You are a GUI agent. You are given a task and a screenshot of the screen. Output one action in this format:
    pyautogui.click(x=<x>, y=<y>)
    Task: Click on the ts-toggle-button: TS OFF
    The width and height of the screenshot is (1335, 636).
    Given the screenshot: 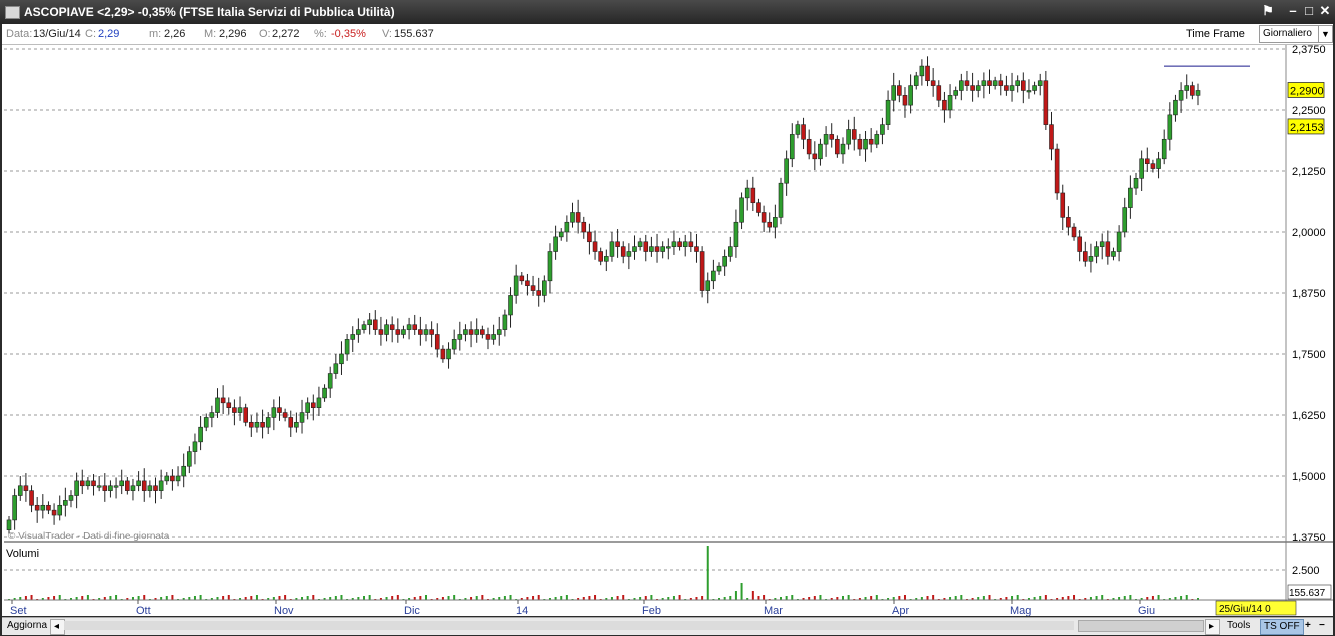 What is the action you would take?
    pyautogui.click(x=1282, y=627)
    